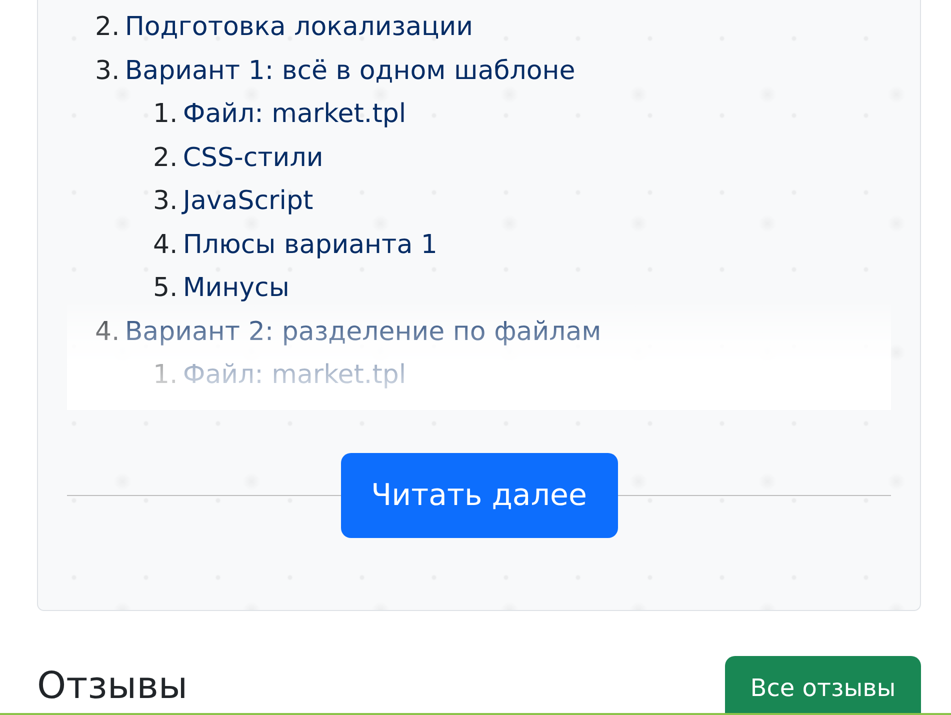  What do you see at coordinates (248, 202) in the screenshot?
I see `contents-link: JavaScript` at bounding box center [248, 202].